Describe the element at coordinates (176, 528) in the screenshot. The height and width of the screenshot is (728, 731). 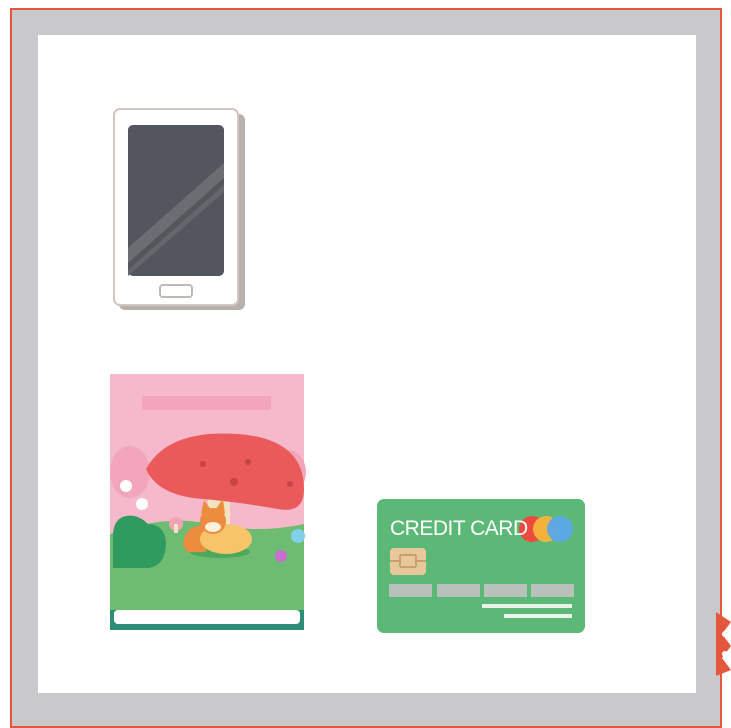
I see `small-mushroom-stem` at that location.